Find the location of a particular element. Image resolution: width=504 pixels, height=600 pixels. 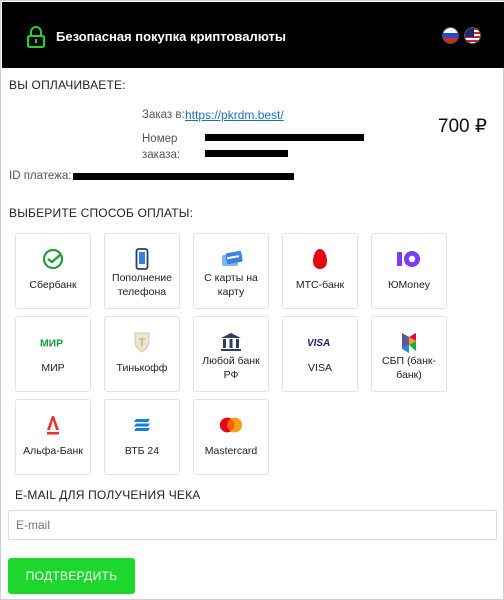

mir-icon: МИР is located at coordinates (53, 342).